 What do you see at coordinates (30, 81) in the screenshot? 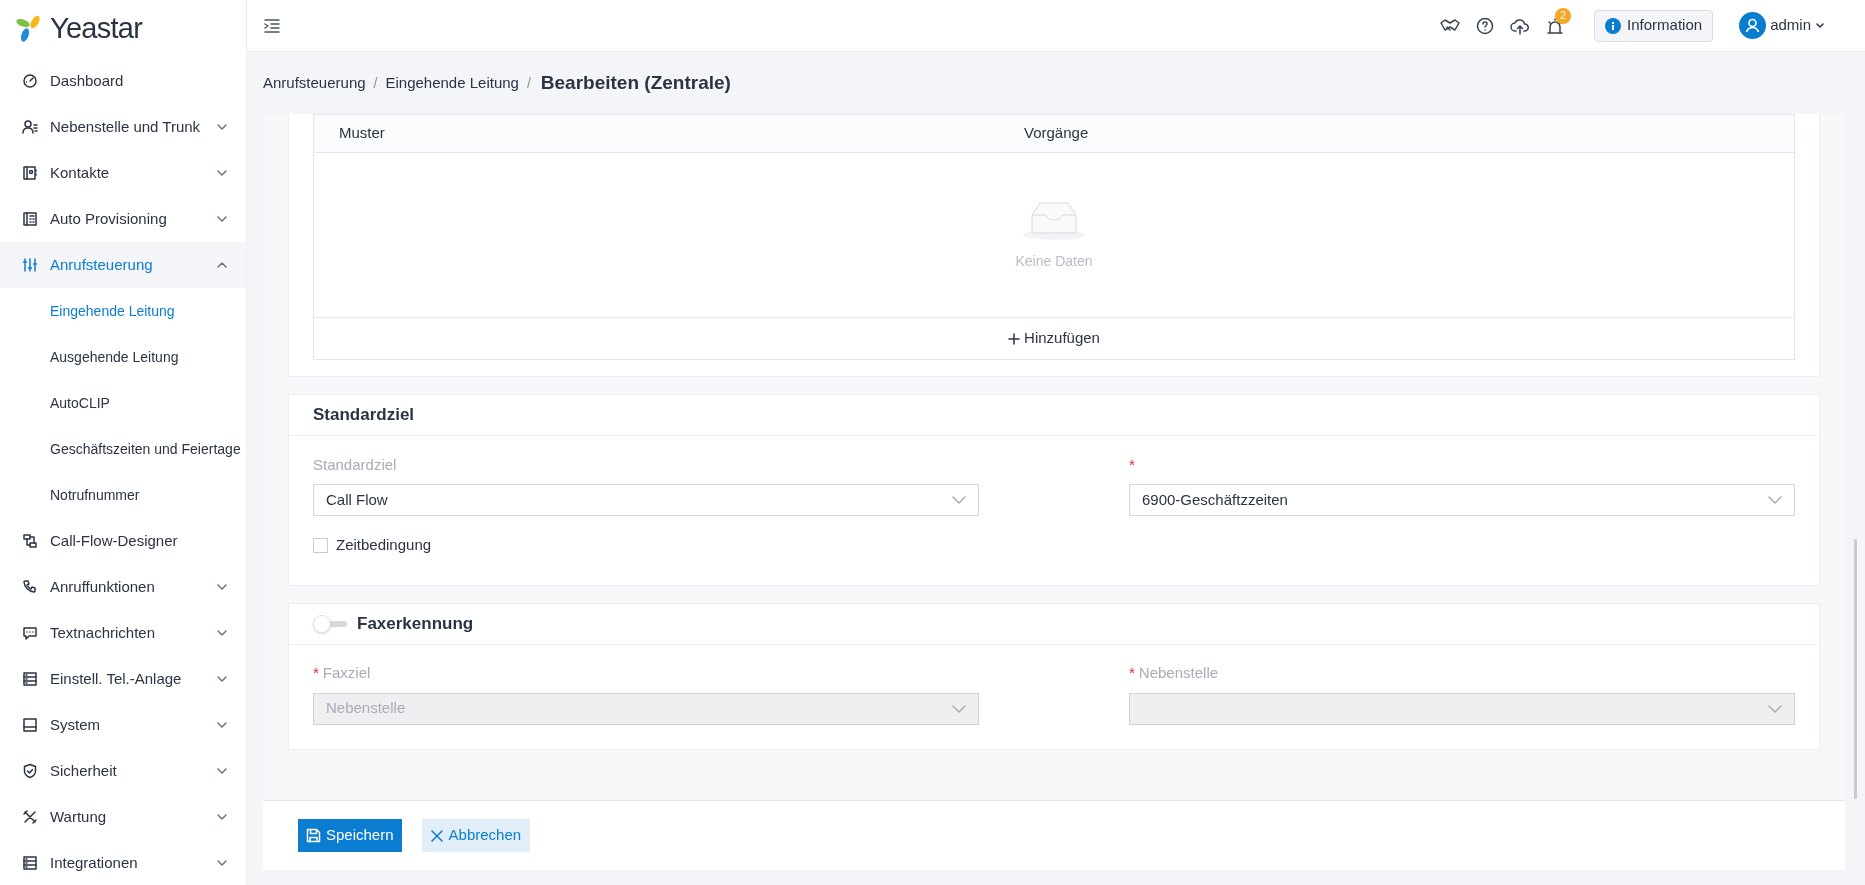
I see `gauge-icon` at bounding box center [30, 81].